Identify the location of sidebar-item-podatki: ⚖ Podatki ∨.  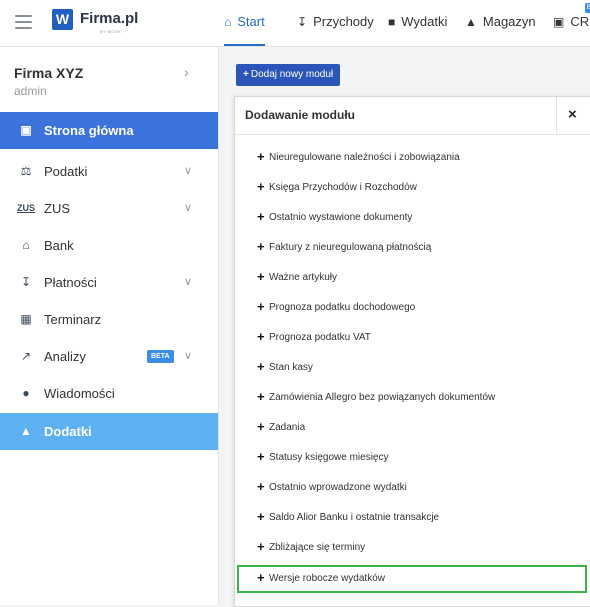
(109, 171).